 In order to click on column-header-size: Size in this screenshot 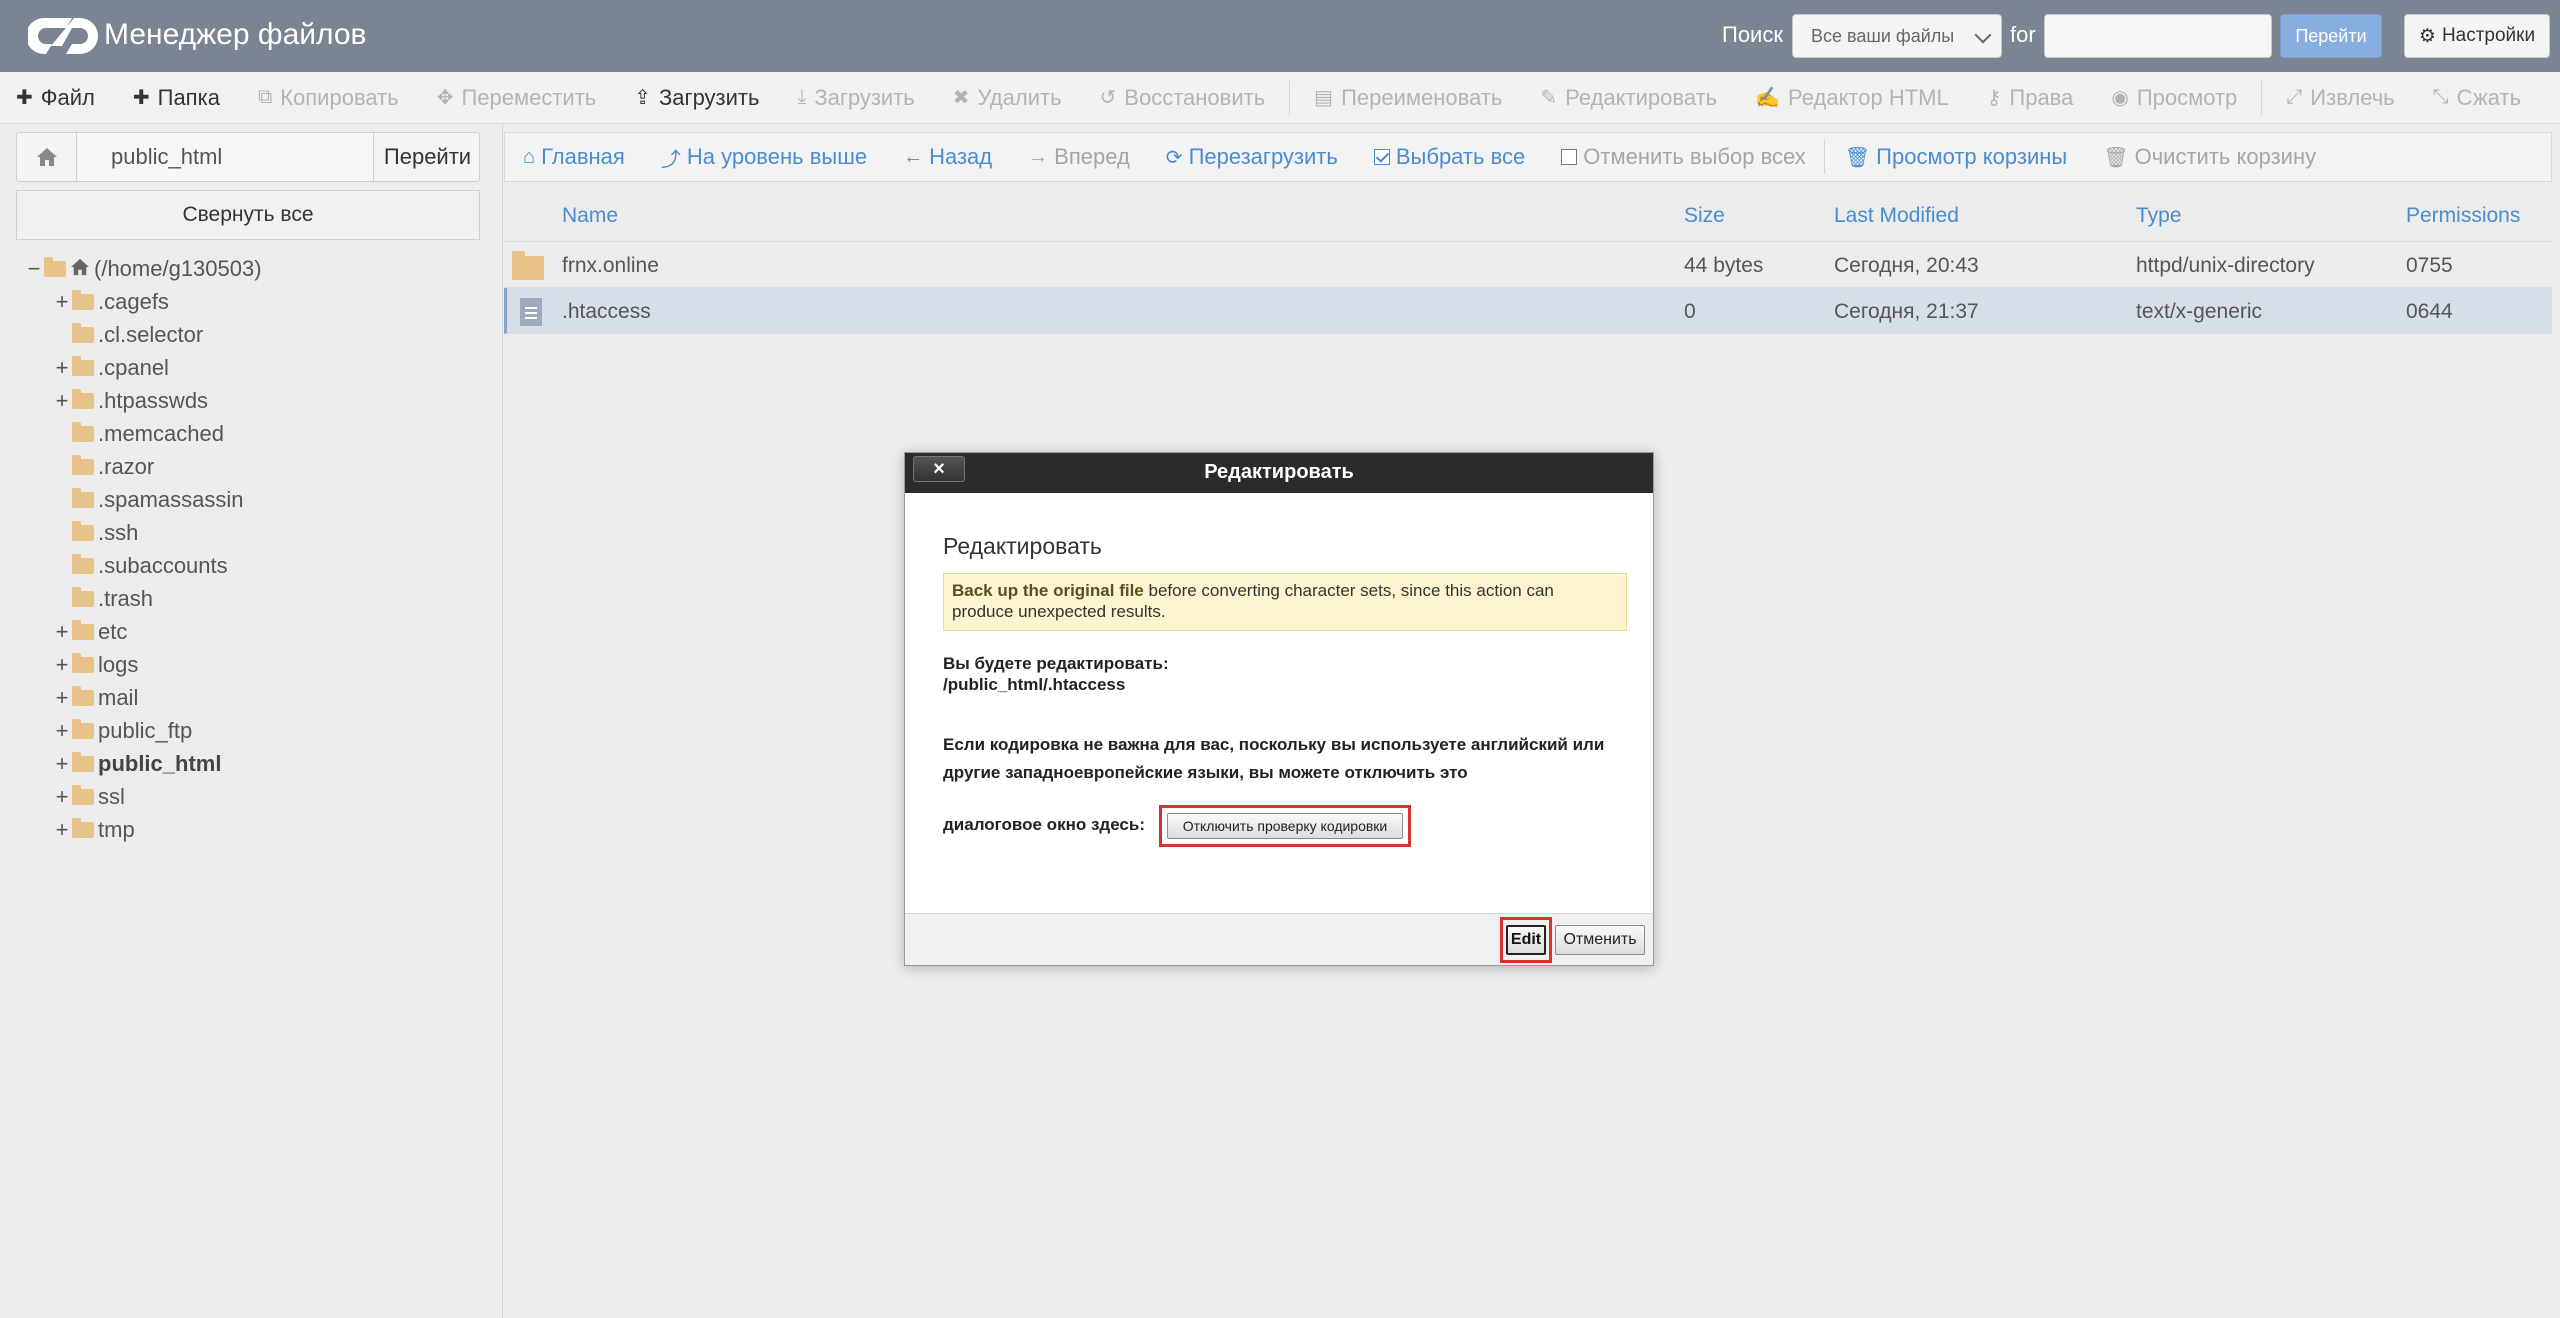, I will do `click(1704, 216)`.